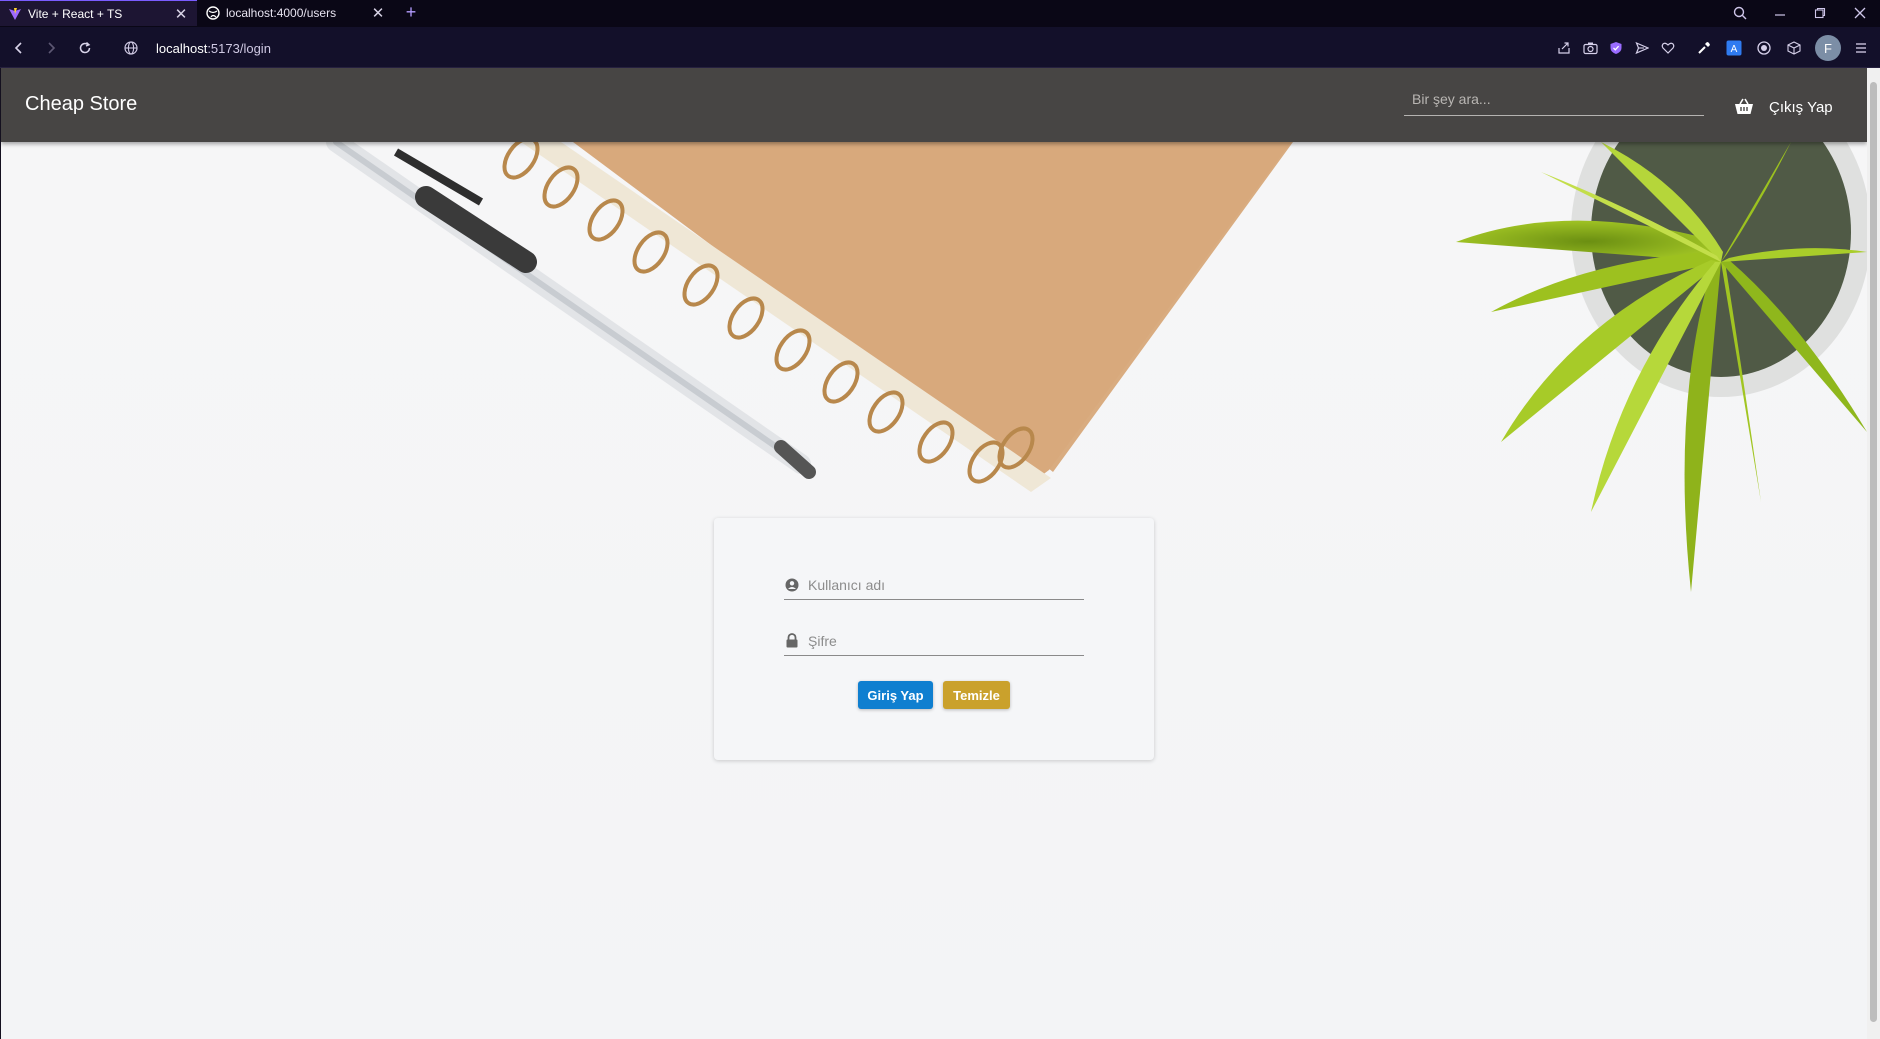 The width and height of the screenshot is (1880, 1039). I want to click on vpn-shield-icon, so click(1616, 48).